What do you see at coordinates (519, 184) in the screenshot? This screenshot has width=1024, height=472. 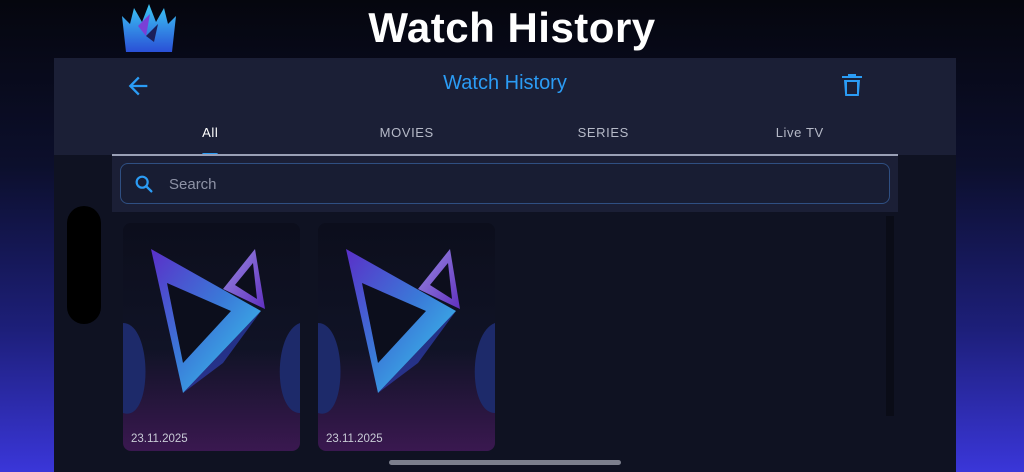 I see `search-input` at bounding box center [519, 184].